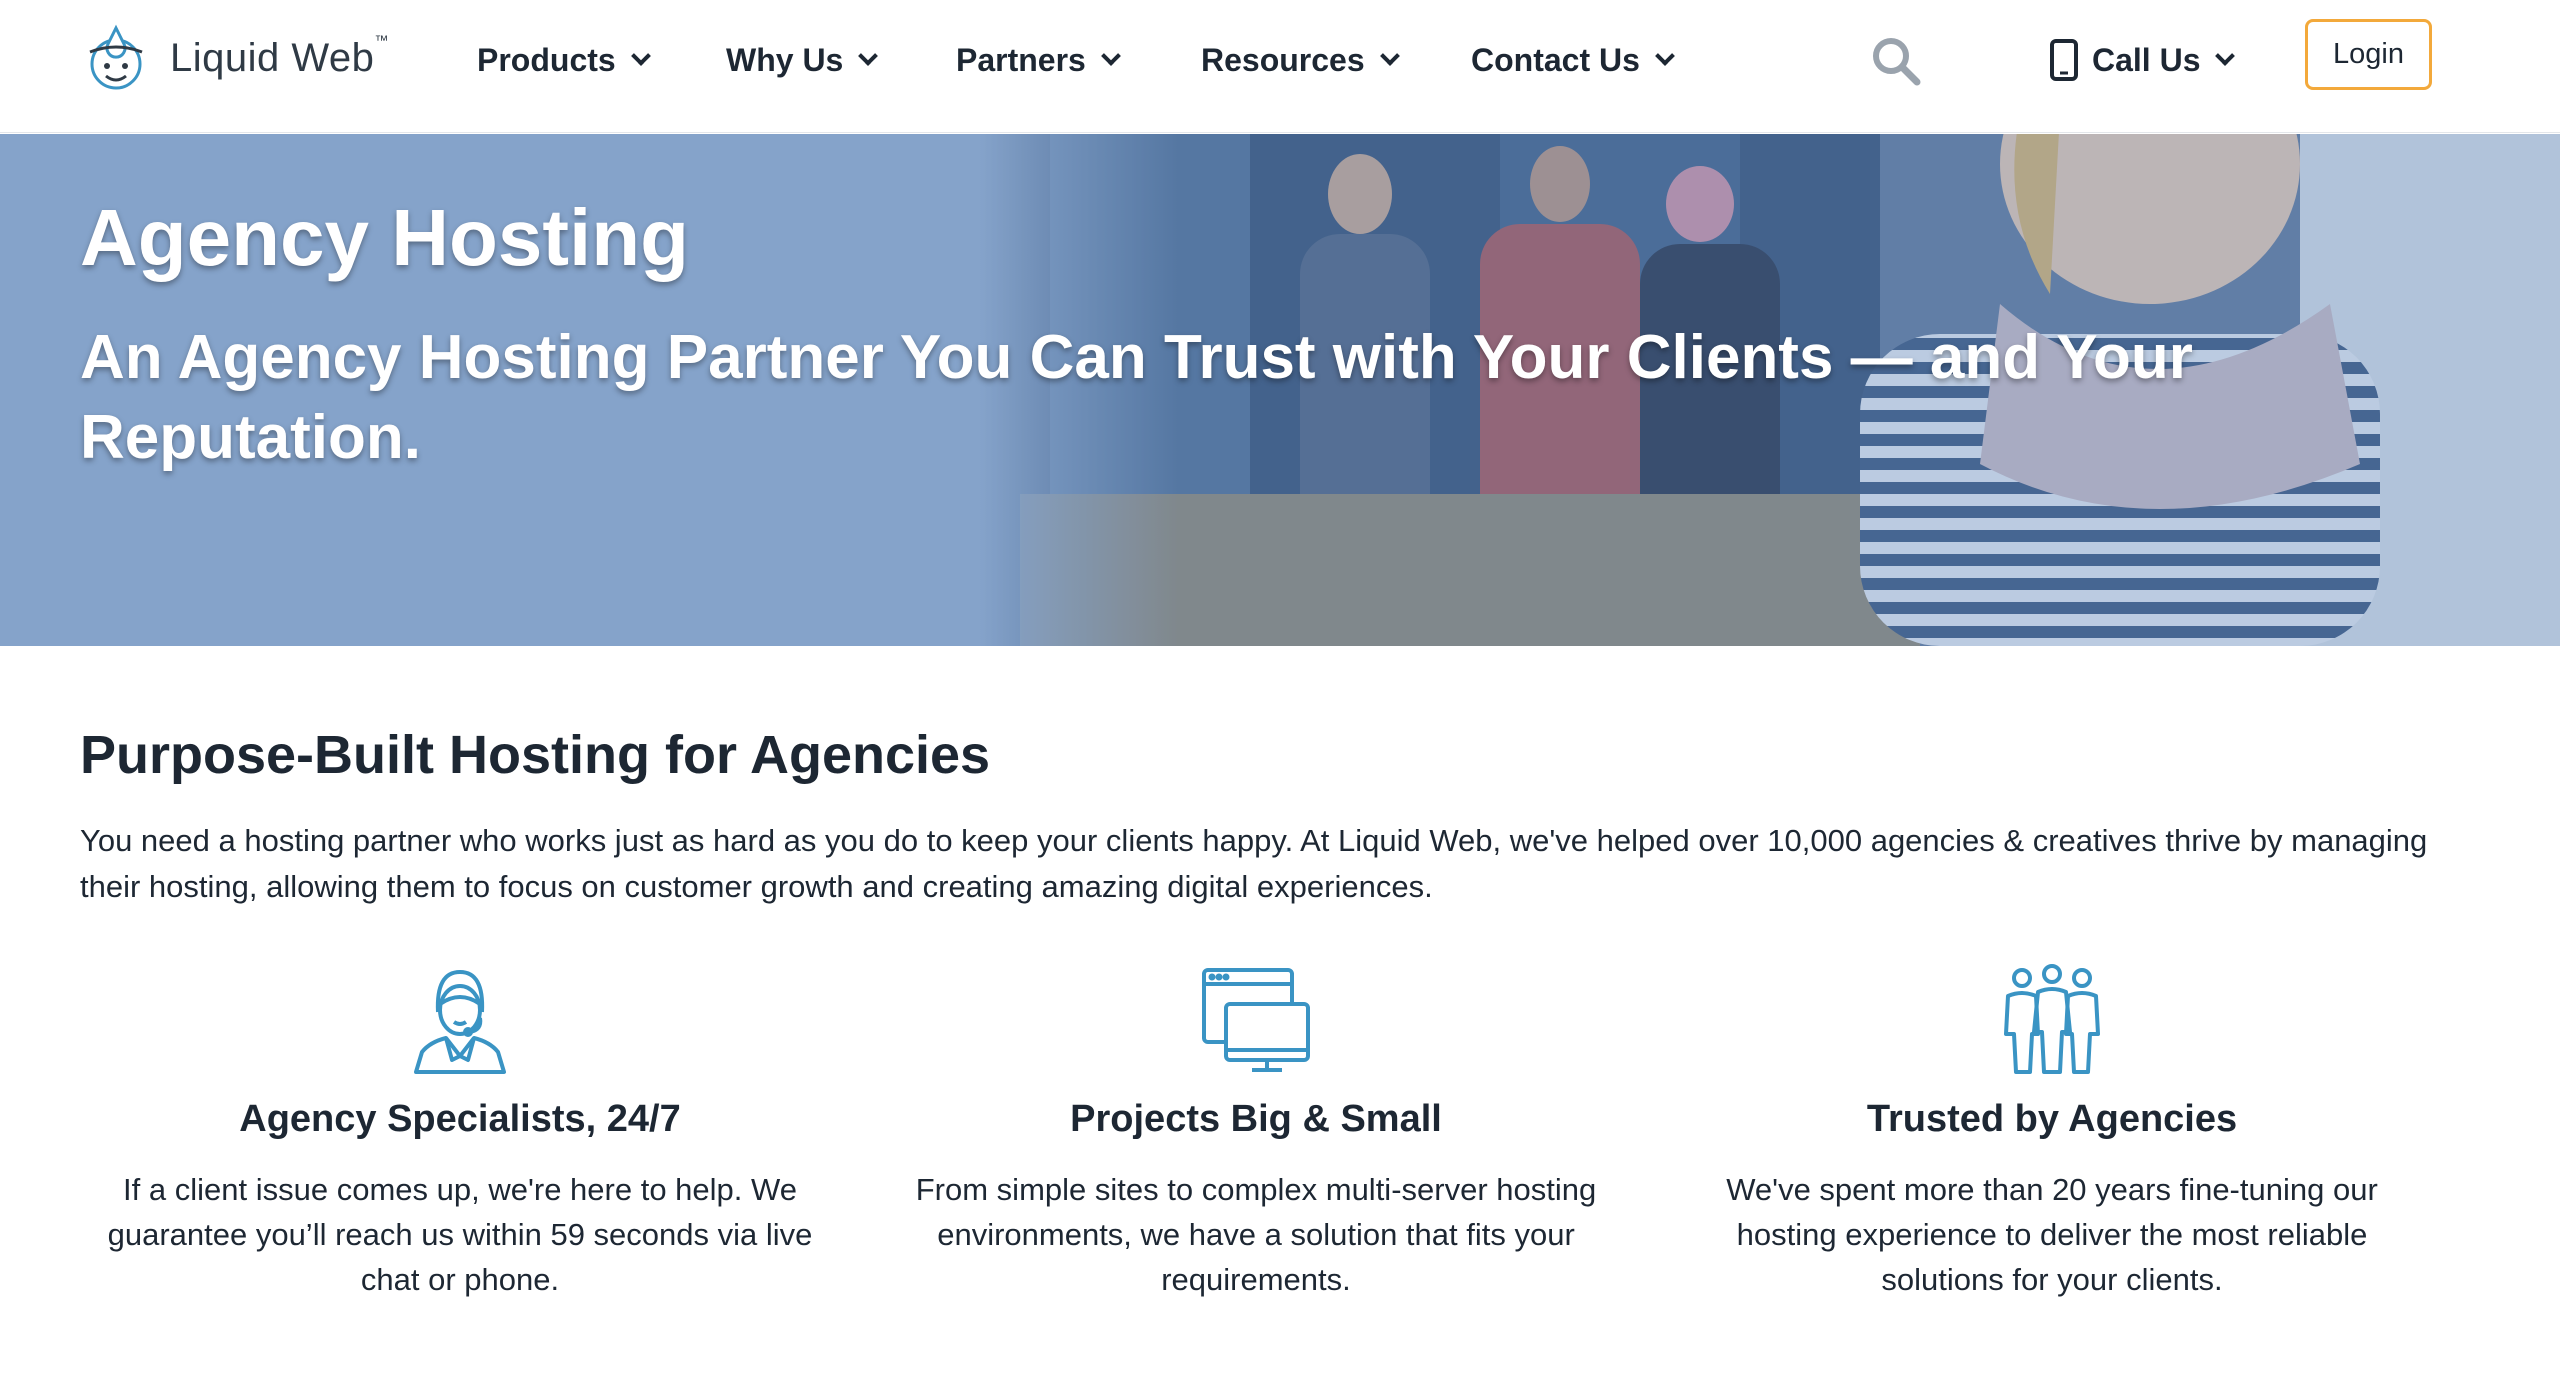 The image size is (2560, 1373). I want to click on search-icon, so click(1897, 62).